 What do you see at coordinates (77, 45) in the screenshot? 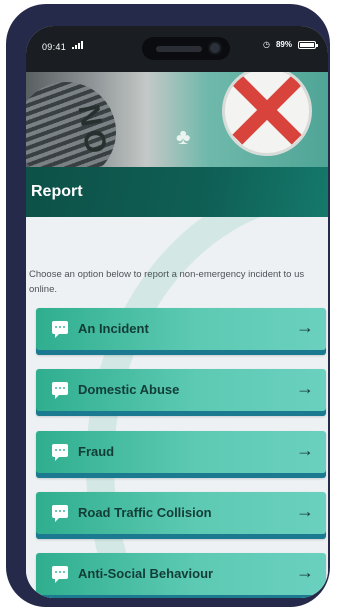
I see `signal-icon` at bounding box center [77, 45].